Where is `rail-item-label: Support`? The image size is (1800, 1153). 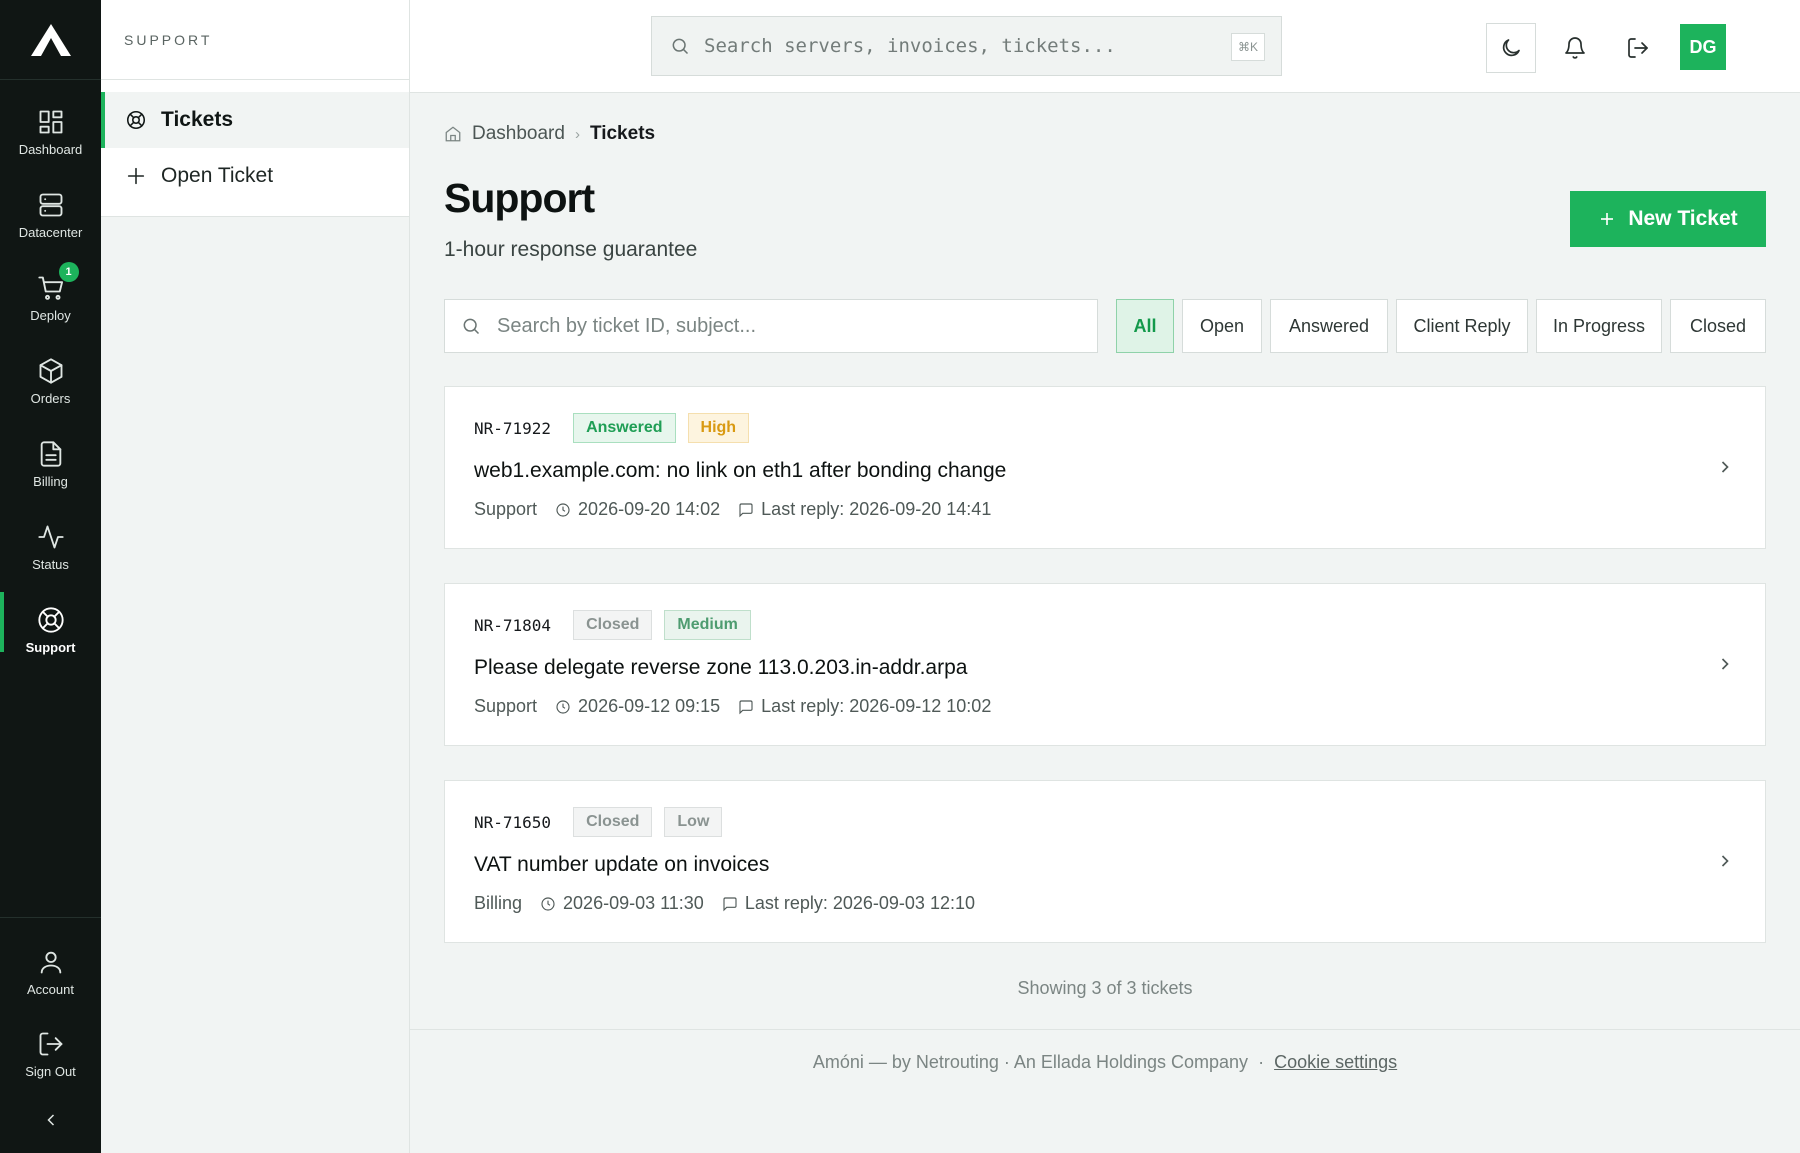
rail-item-label: Support is located at coordinates (50, 647).